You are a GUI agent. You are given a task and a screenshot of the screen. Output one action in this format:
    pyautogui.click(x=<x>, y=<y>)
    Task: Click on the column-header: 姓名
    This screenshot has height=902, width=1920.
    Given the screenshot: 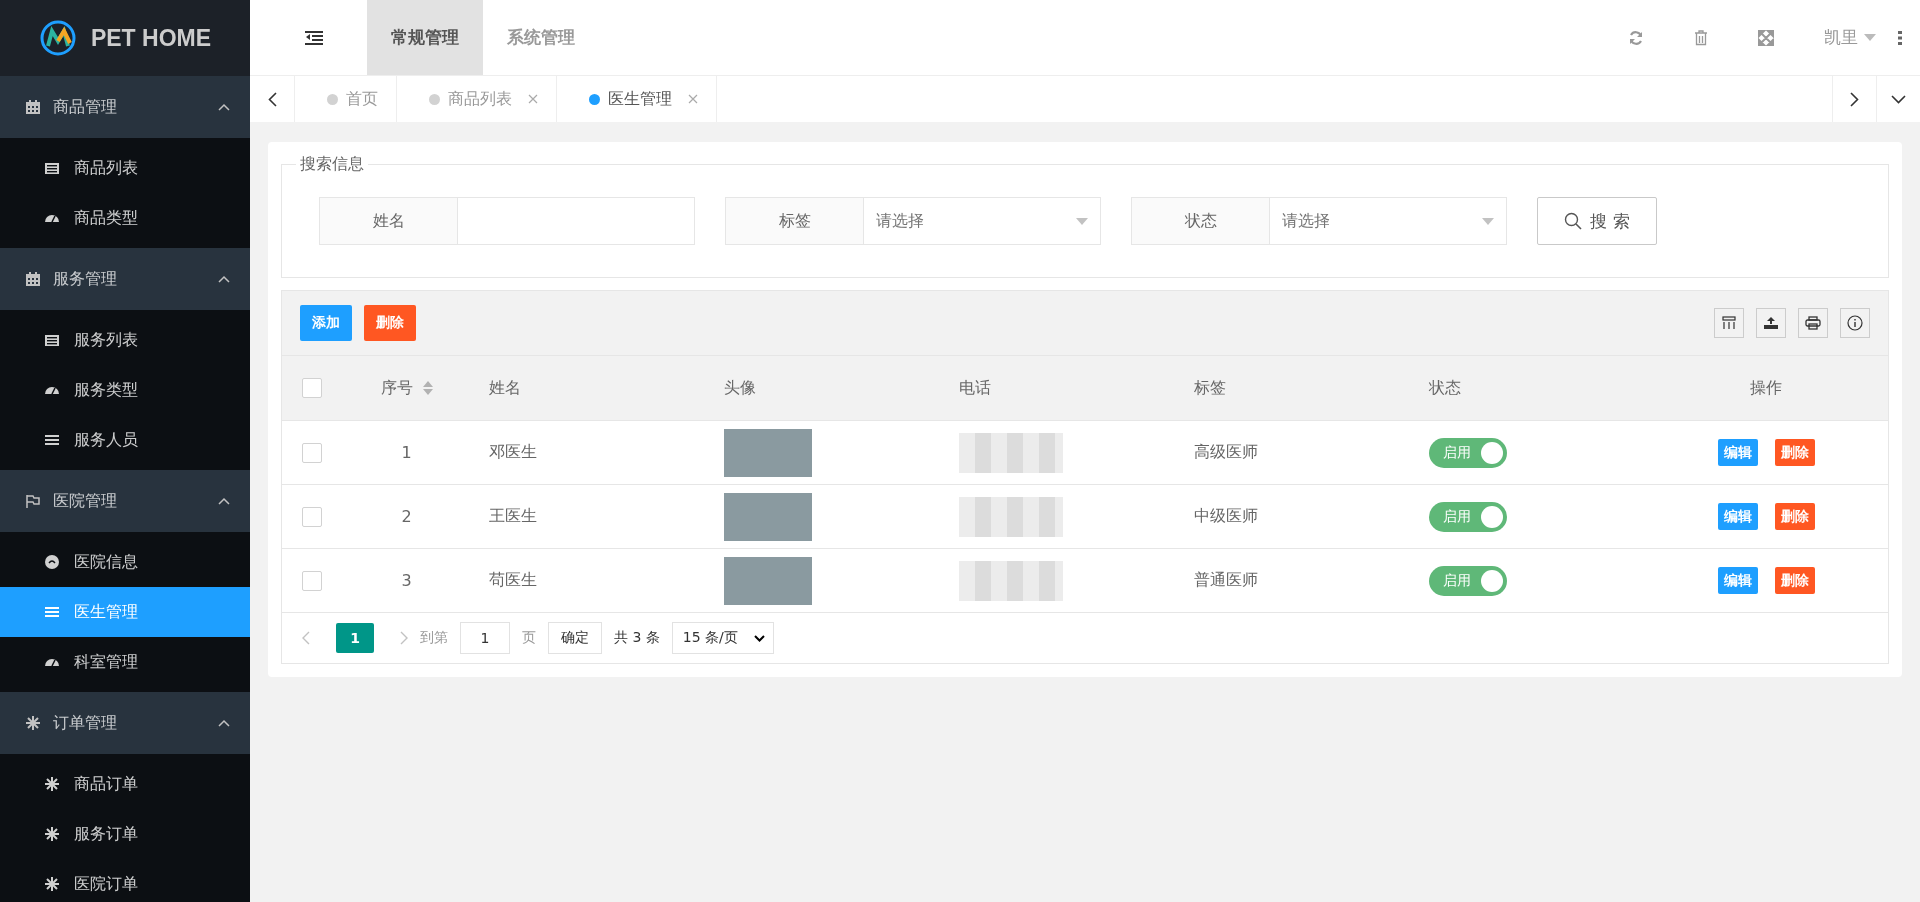 What is the action you would take?
    pyautogui.click(x=505, y=388)
    